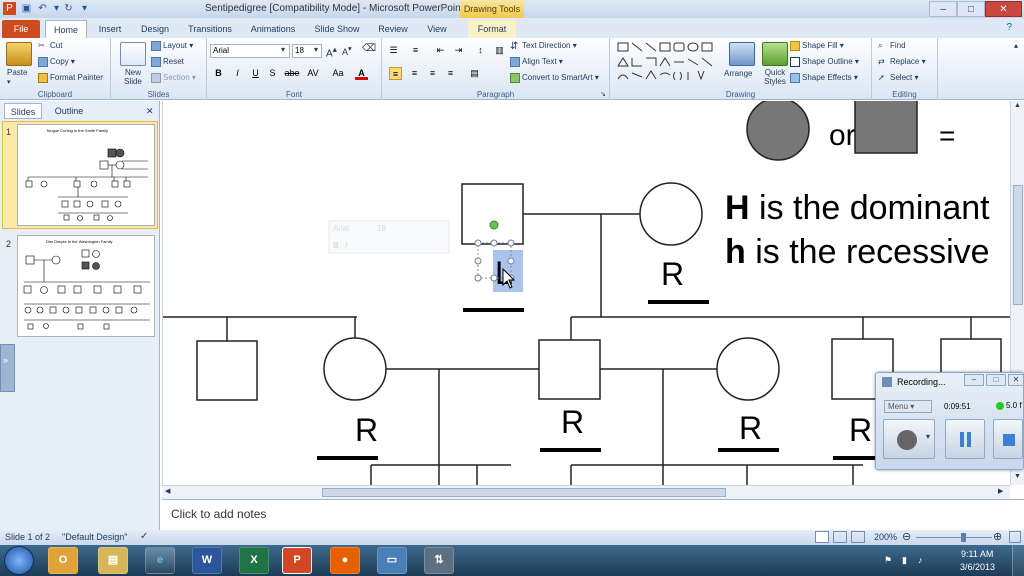  What do you see at coordinates (1015, 537) in the screenshot?
I see `fit-to-window-icon` at bounding box center [1015, 537].